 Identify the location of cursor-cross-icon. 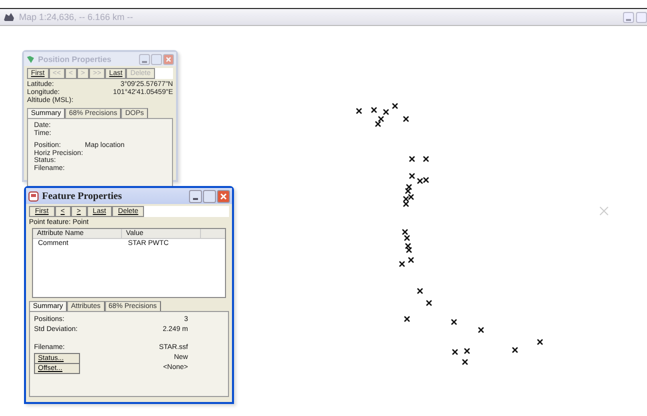
(604, 211).